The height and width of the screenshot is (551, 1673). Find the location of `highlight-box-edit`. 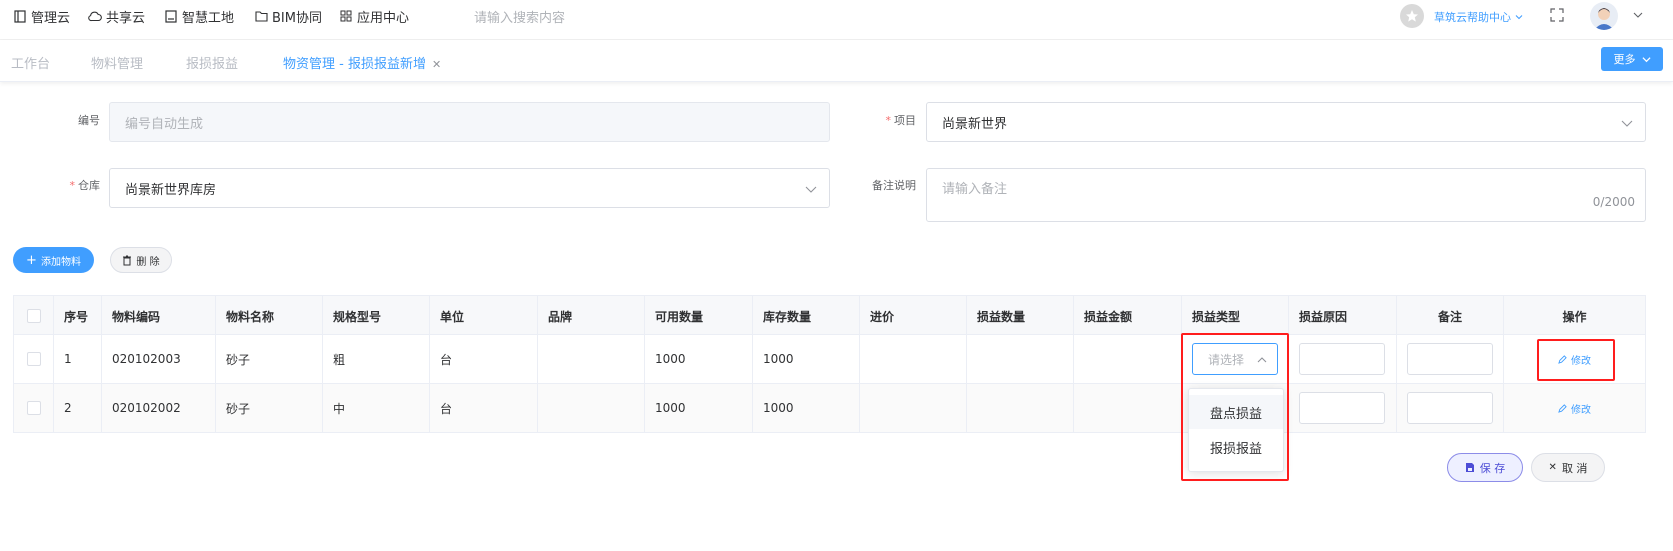

highlight-box-edit is located at coordinates (1576, 360).